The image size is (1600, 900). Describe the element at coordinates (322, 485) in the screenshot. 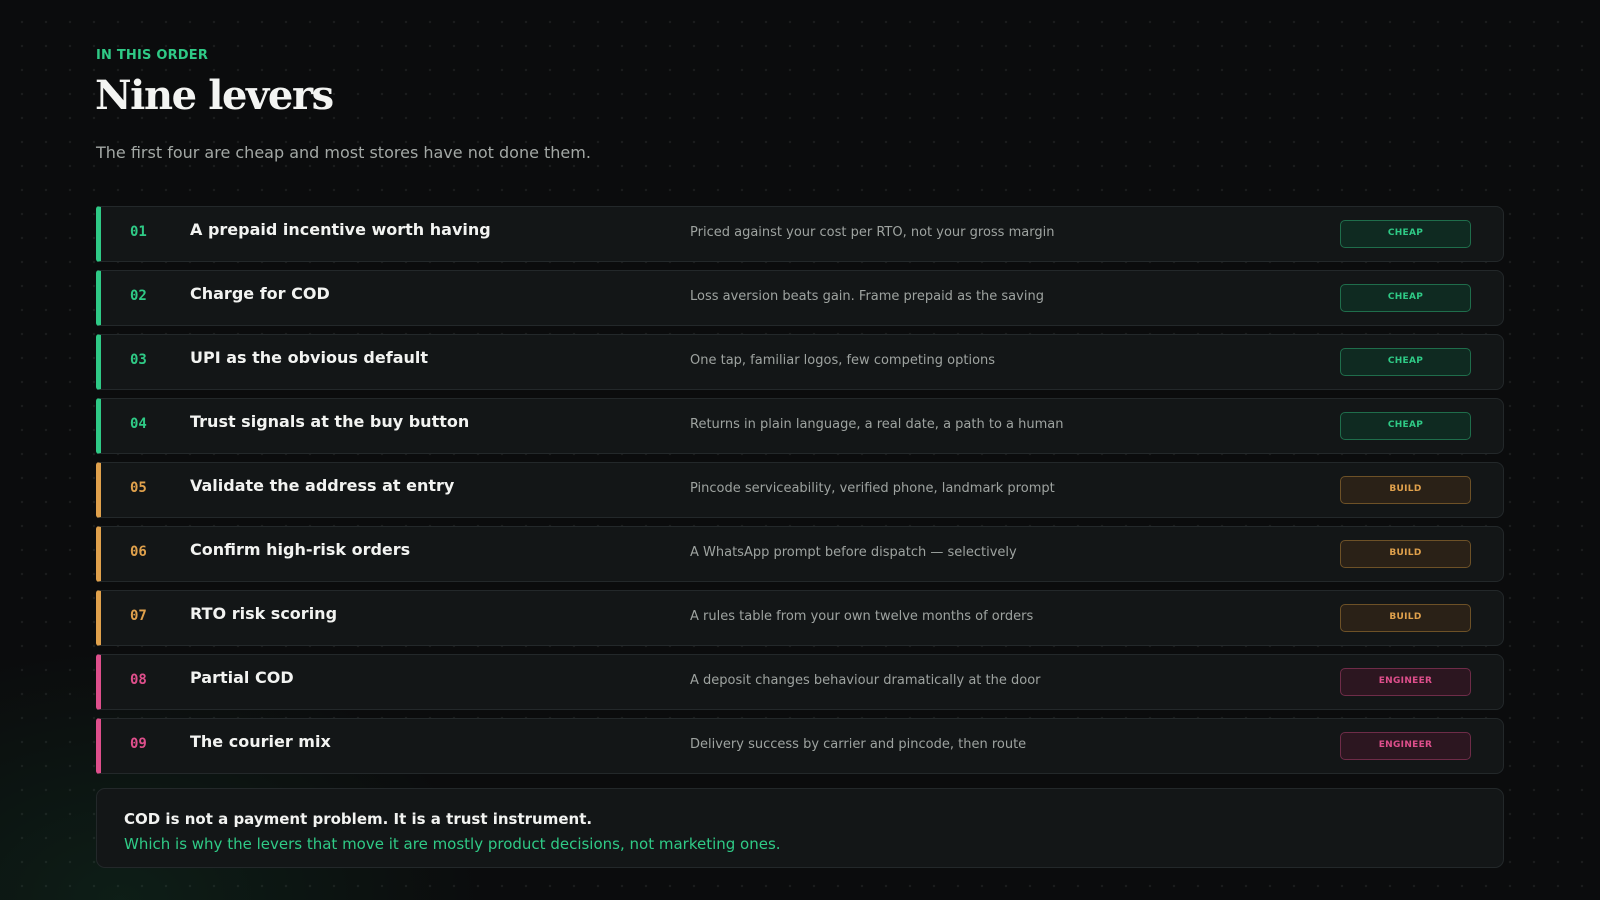

I see `lever-title: Validate the address at entry` at that location.